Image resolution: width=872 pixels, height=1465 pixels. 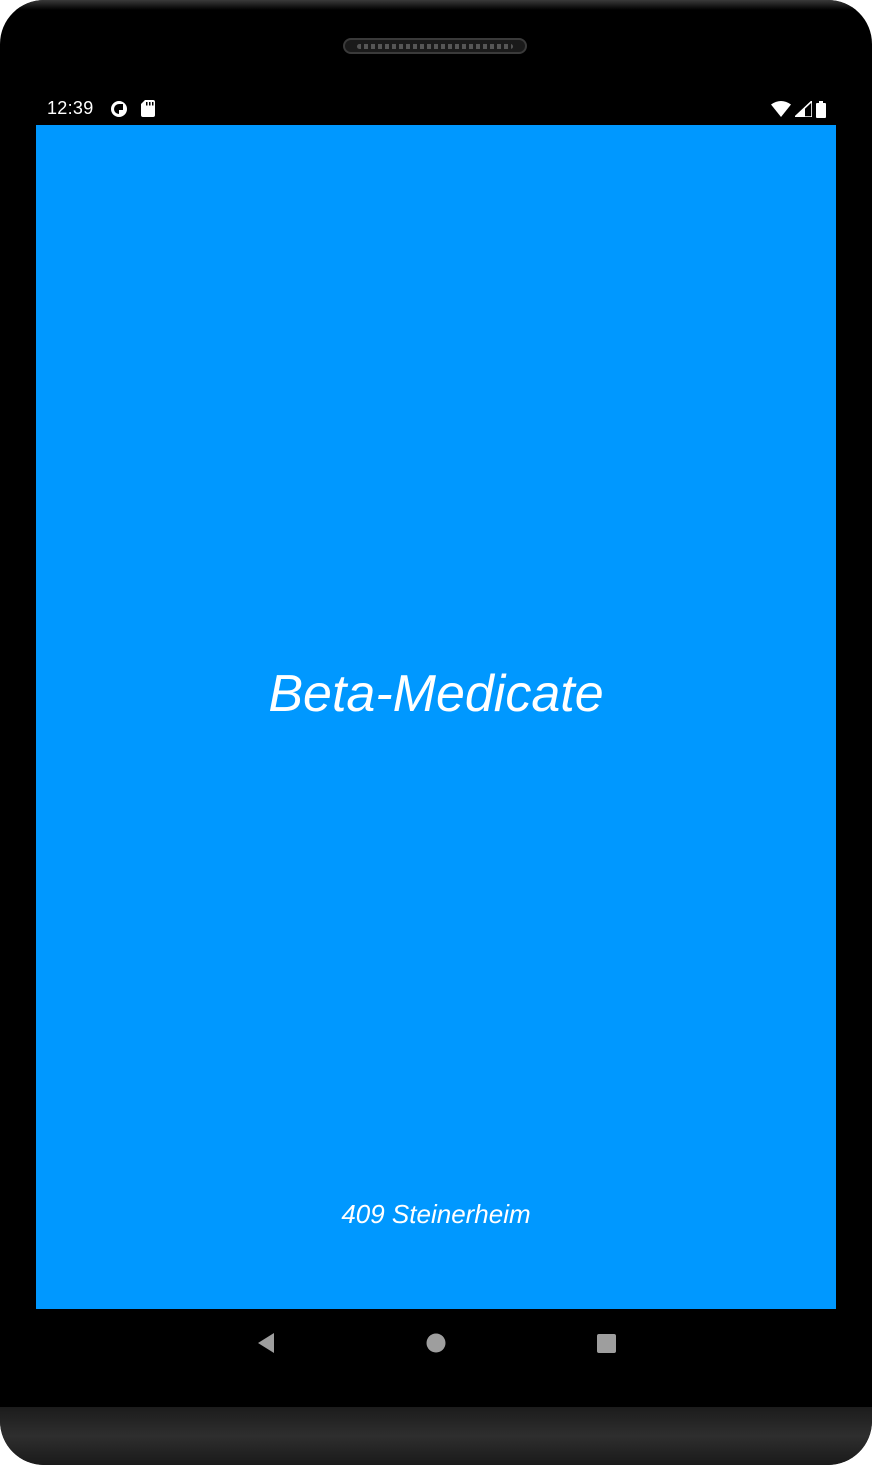 What do you see at coordinates (436, 1436) in the screenshot?
I see `device-bottom-chin` at bounding box center [436, 1436].